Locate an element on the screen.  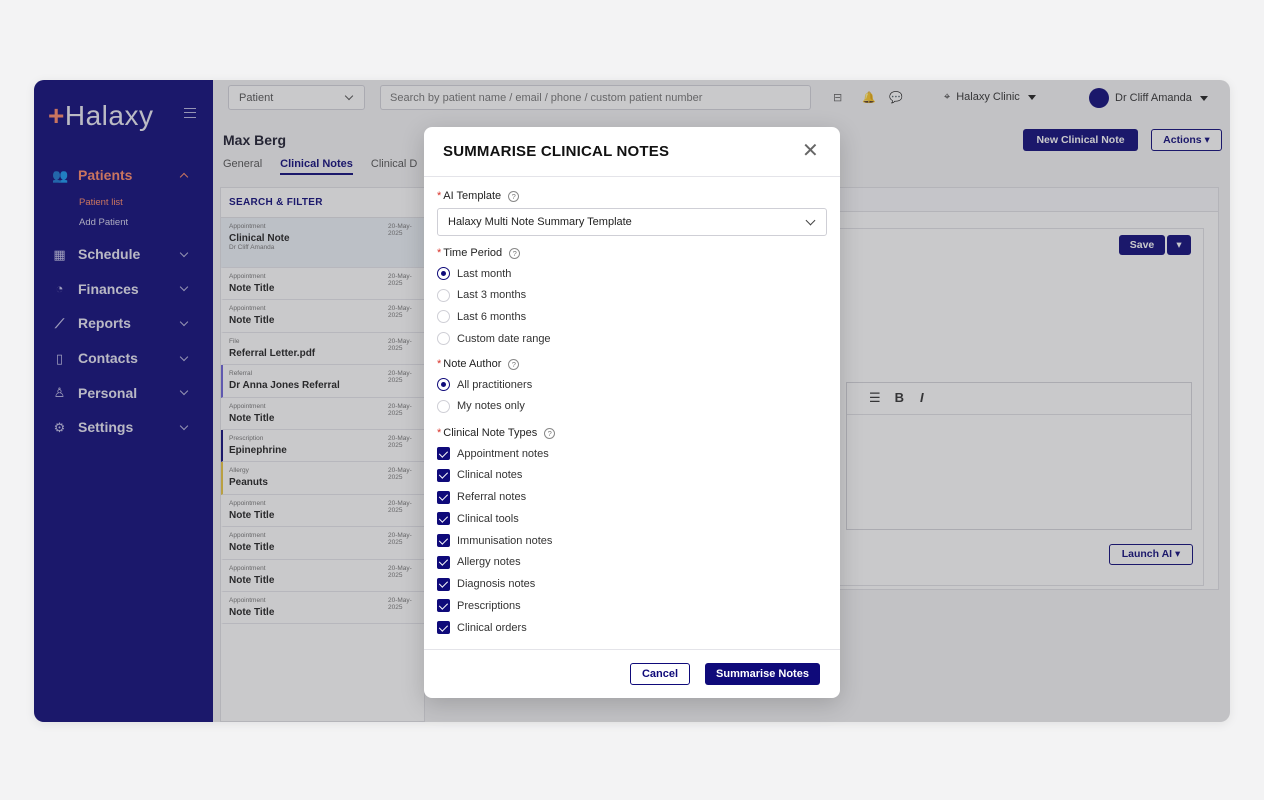
option-label: All practitioners is located at coordinates (495, 384).